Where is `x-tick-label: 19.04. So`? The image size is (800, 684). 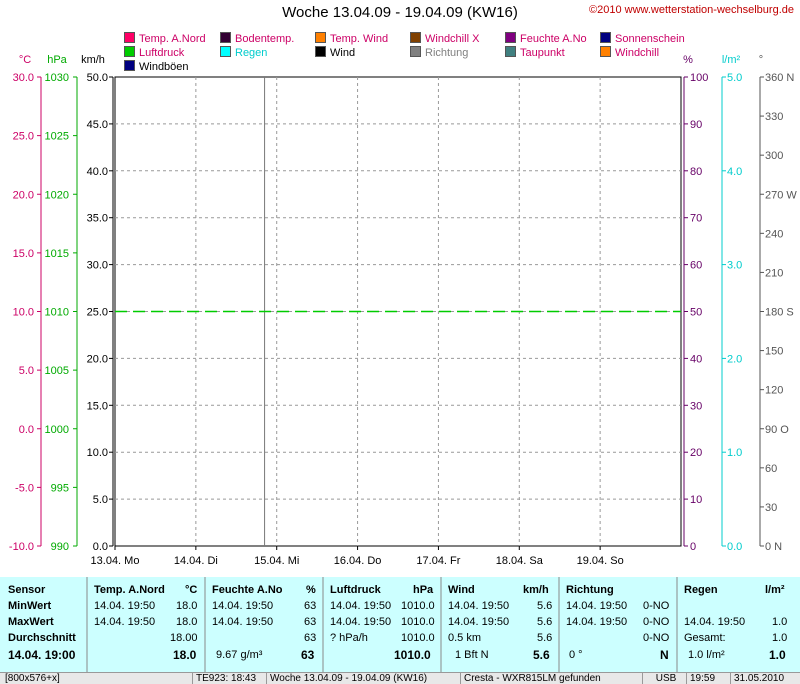 x-tick-label: 19.04. So is located at coordinates (600, 561).